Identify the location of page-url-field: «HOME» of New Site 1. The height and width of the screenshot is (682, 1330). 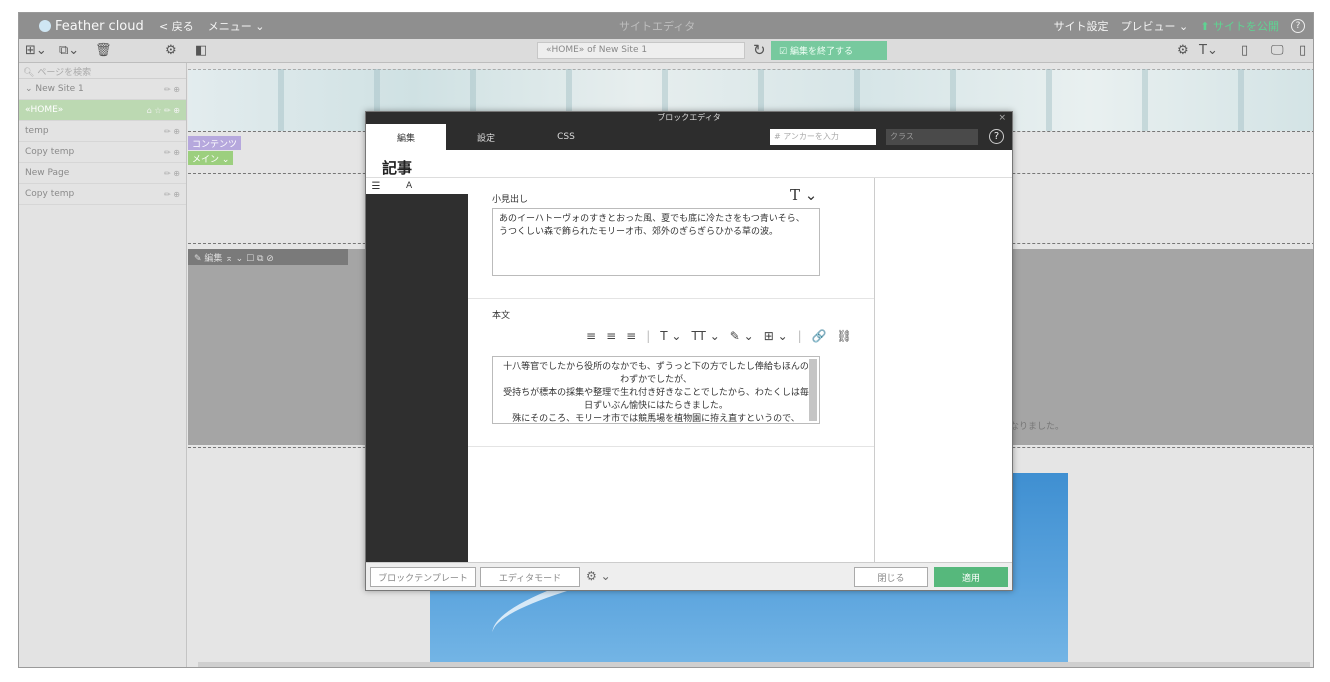
(641, 50).